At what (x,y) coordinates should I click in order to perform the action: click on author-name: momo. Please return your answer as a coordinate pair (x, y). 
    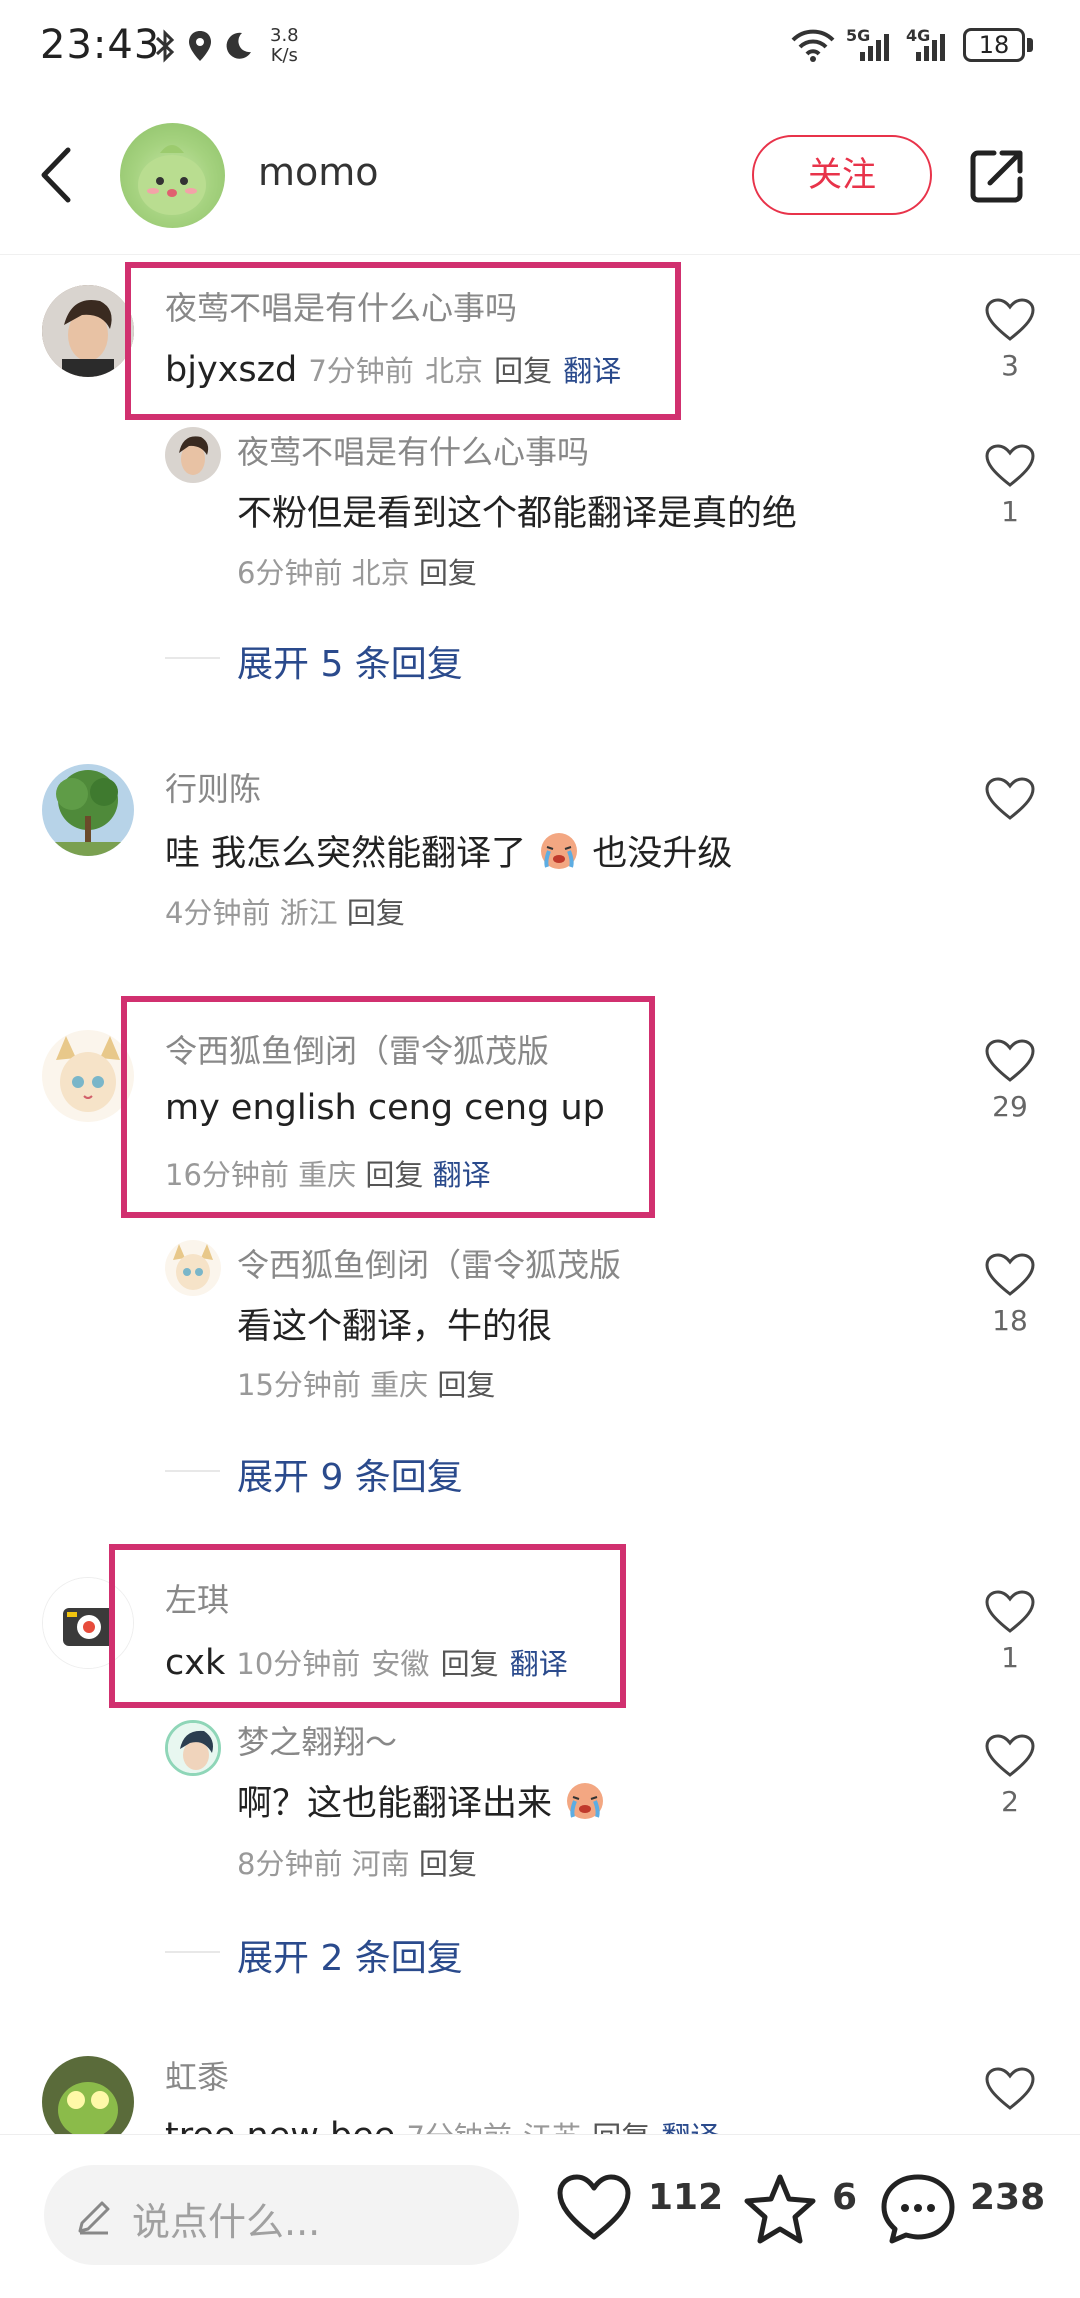
    Looking at the image, I should click on (318, 172).